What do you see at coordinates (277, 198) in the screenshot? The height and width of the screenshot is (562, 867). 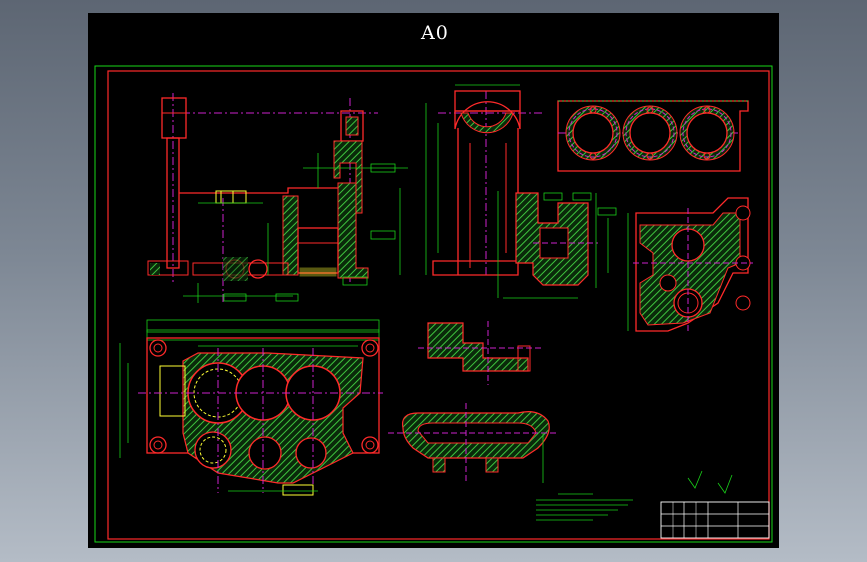 I see `front-section-view` at bounding box center [277, 198].